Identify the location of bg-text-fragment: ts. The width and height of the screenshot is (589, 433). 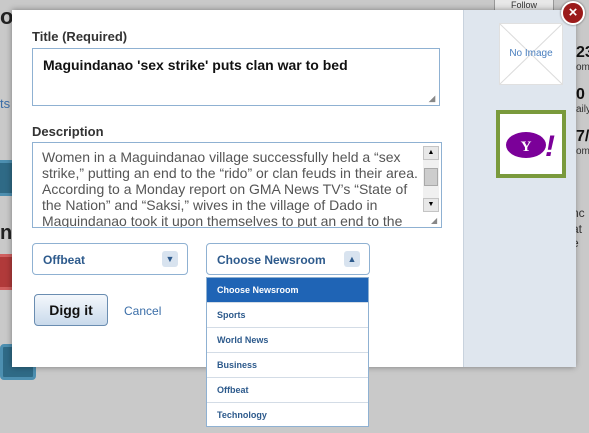
(5, 103).